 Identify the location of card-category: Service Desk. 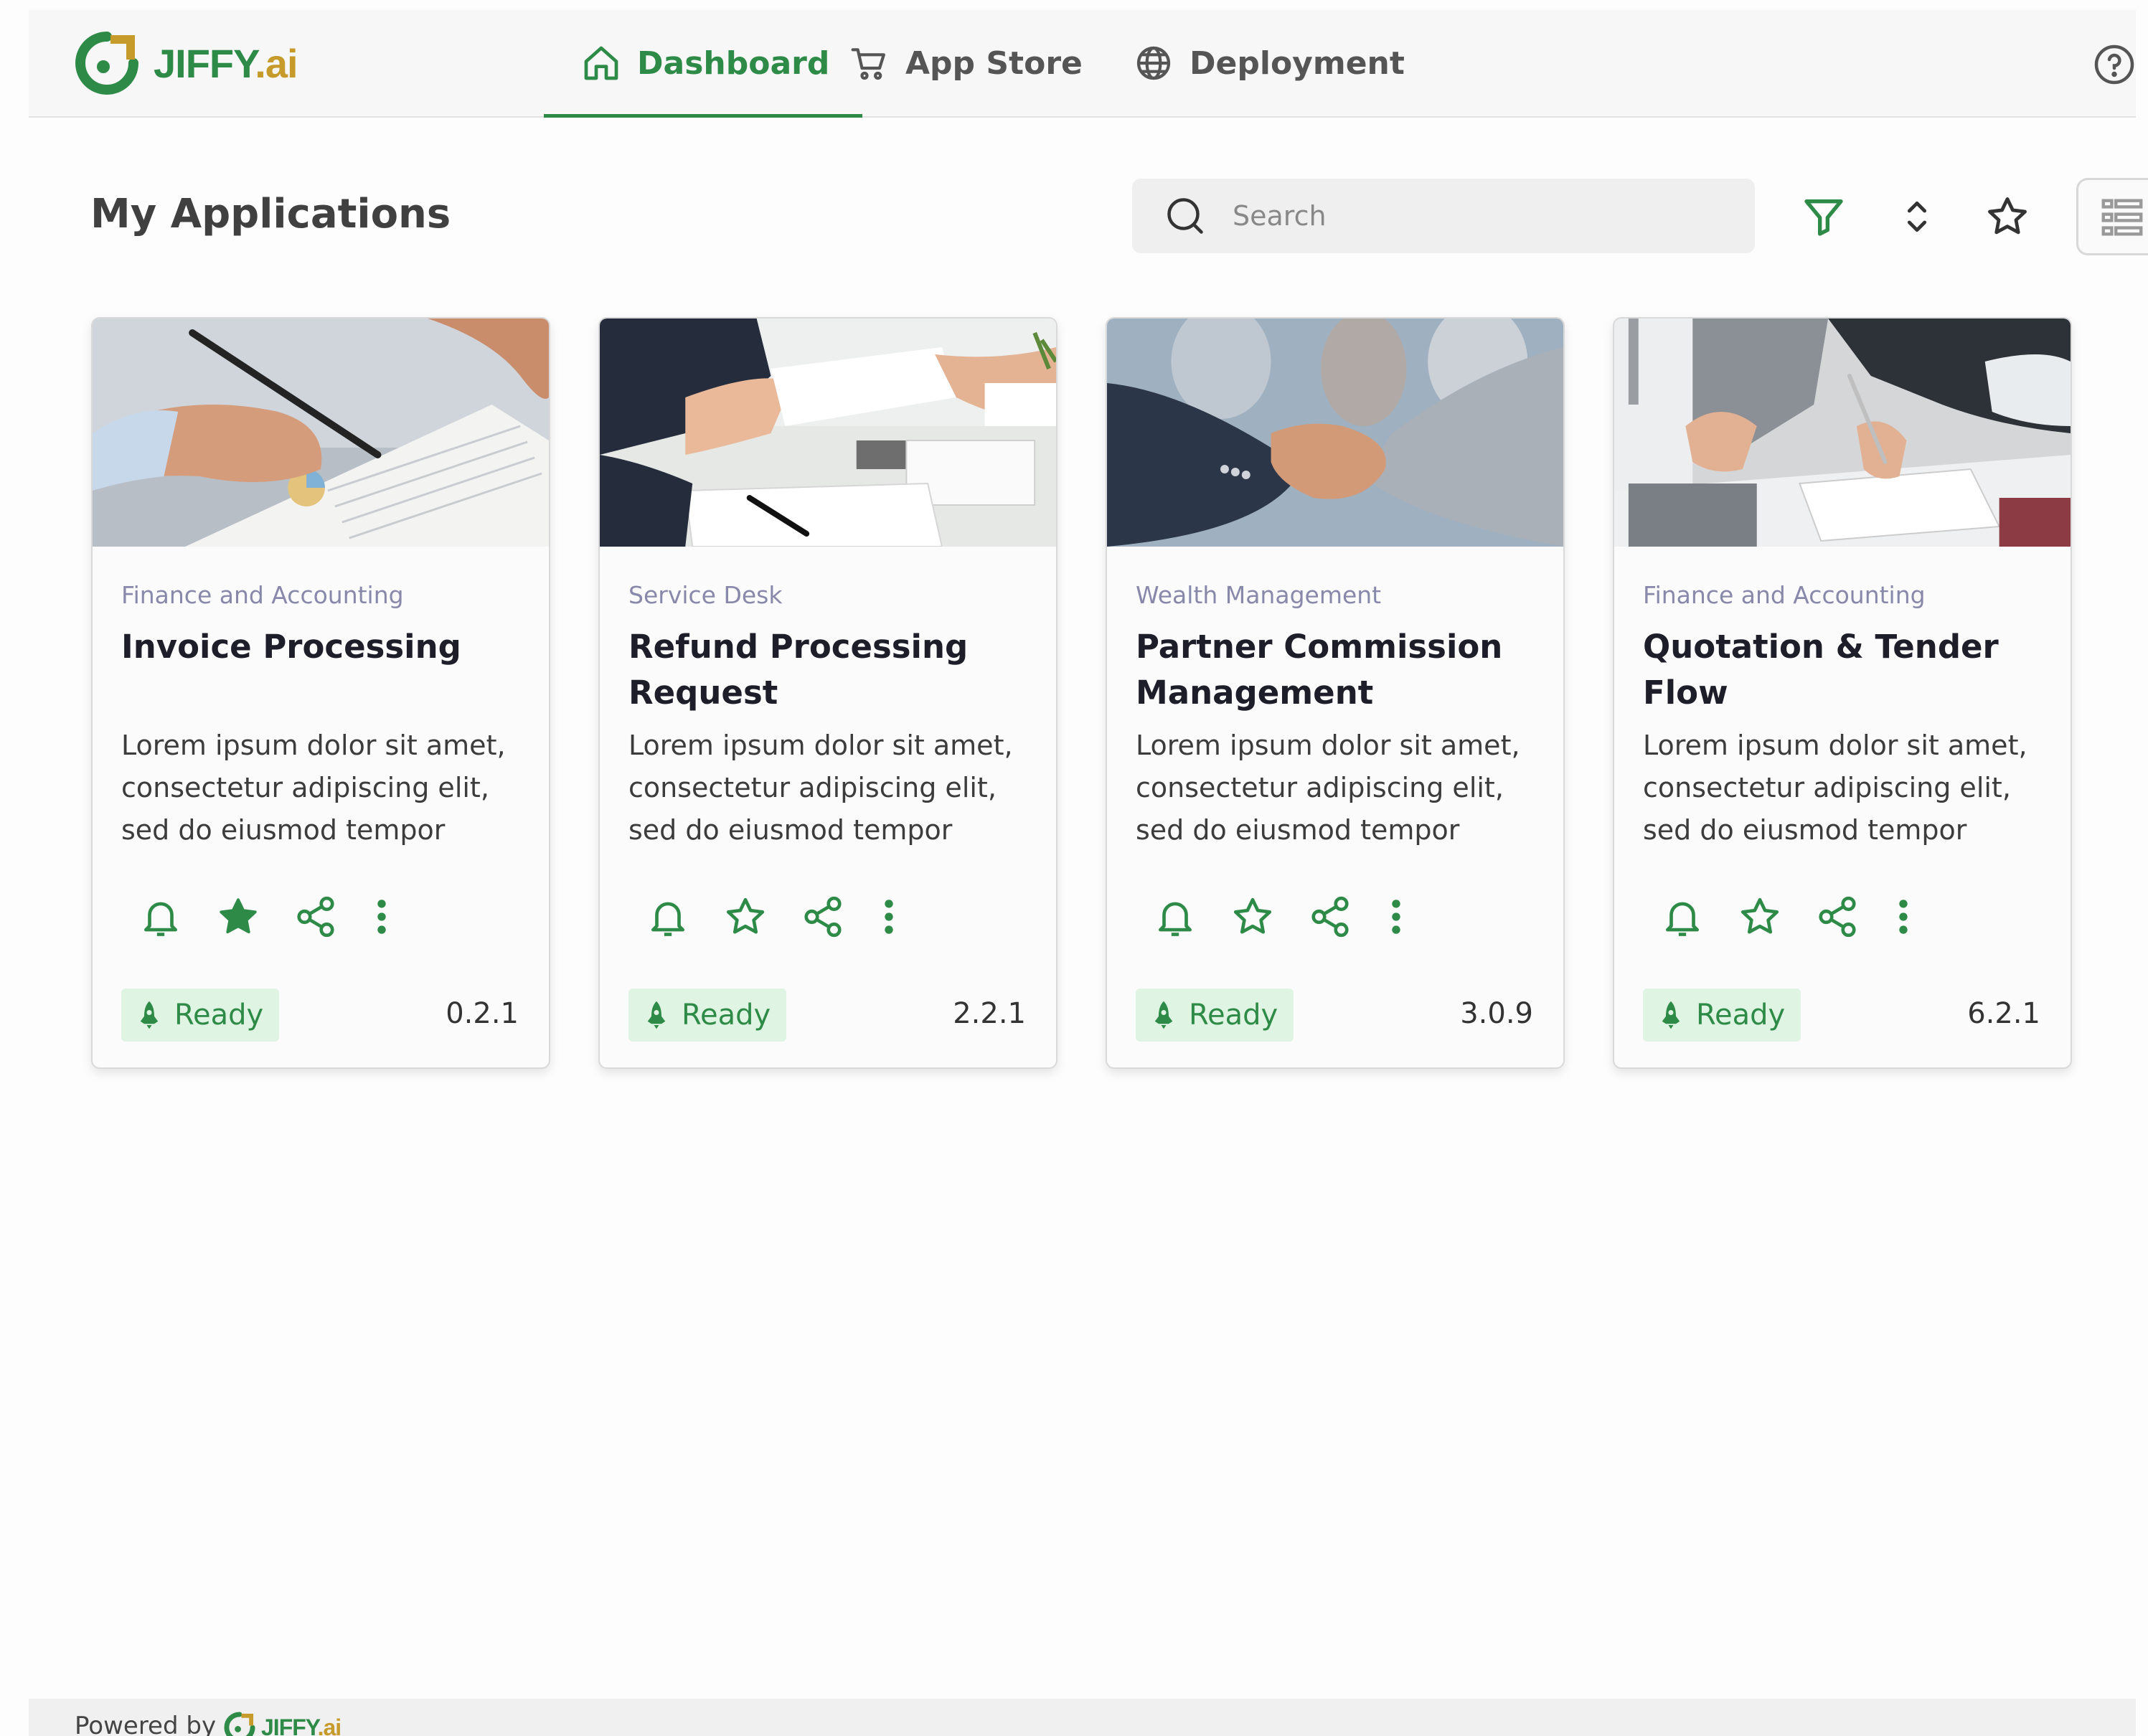
(705, 595).